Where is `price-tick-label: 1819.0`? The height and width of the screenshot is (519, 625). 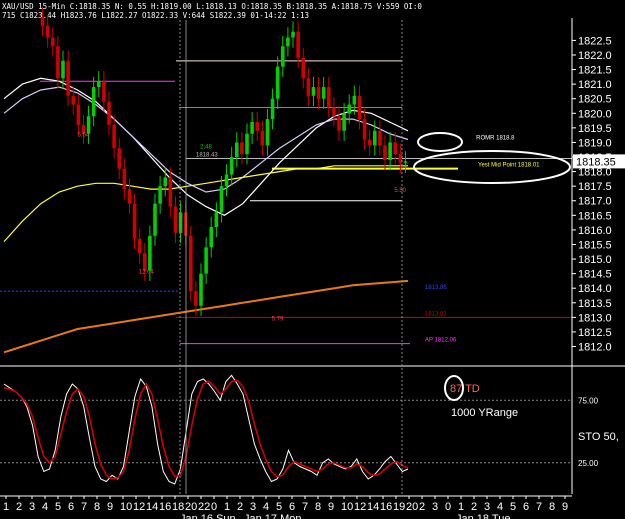
price-tick-label: 1819.0 is located at coordinates (595, 143).